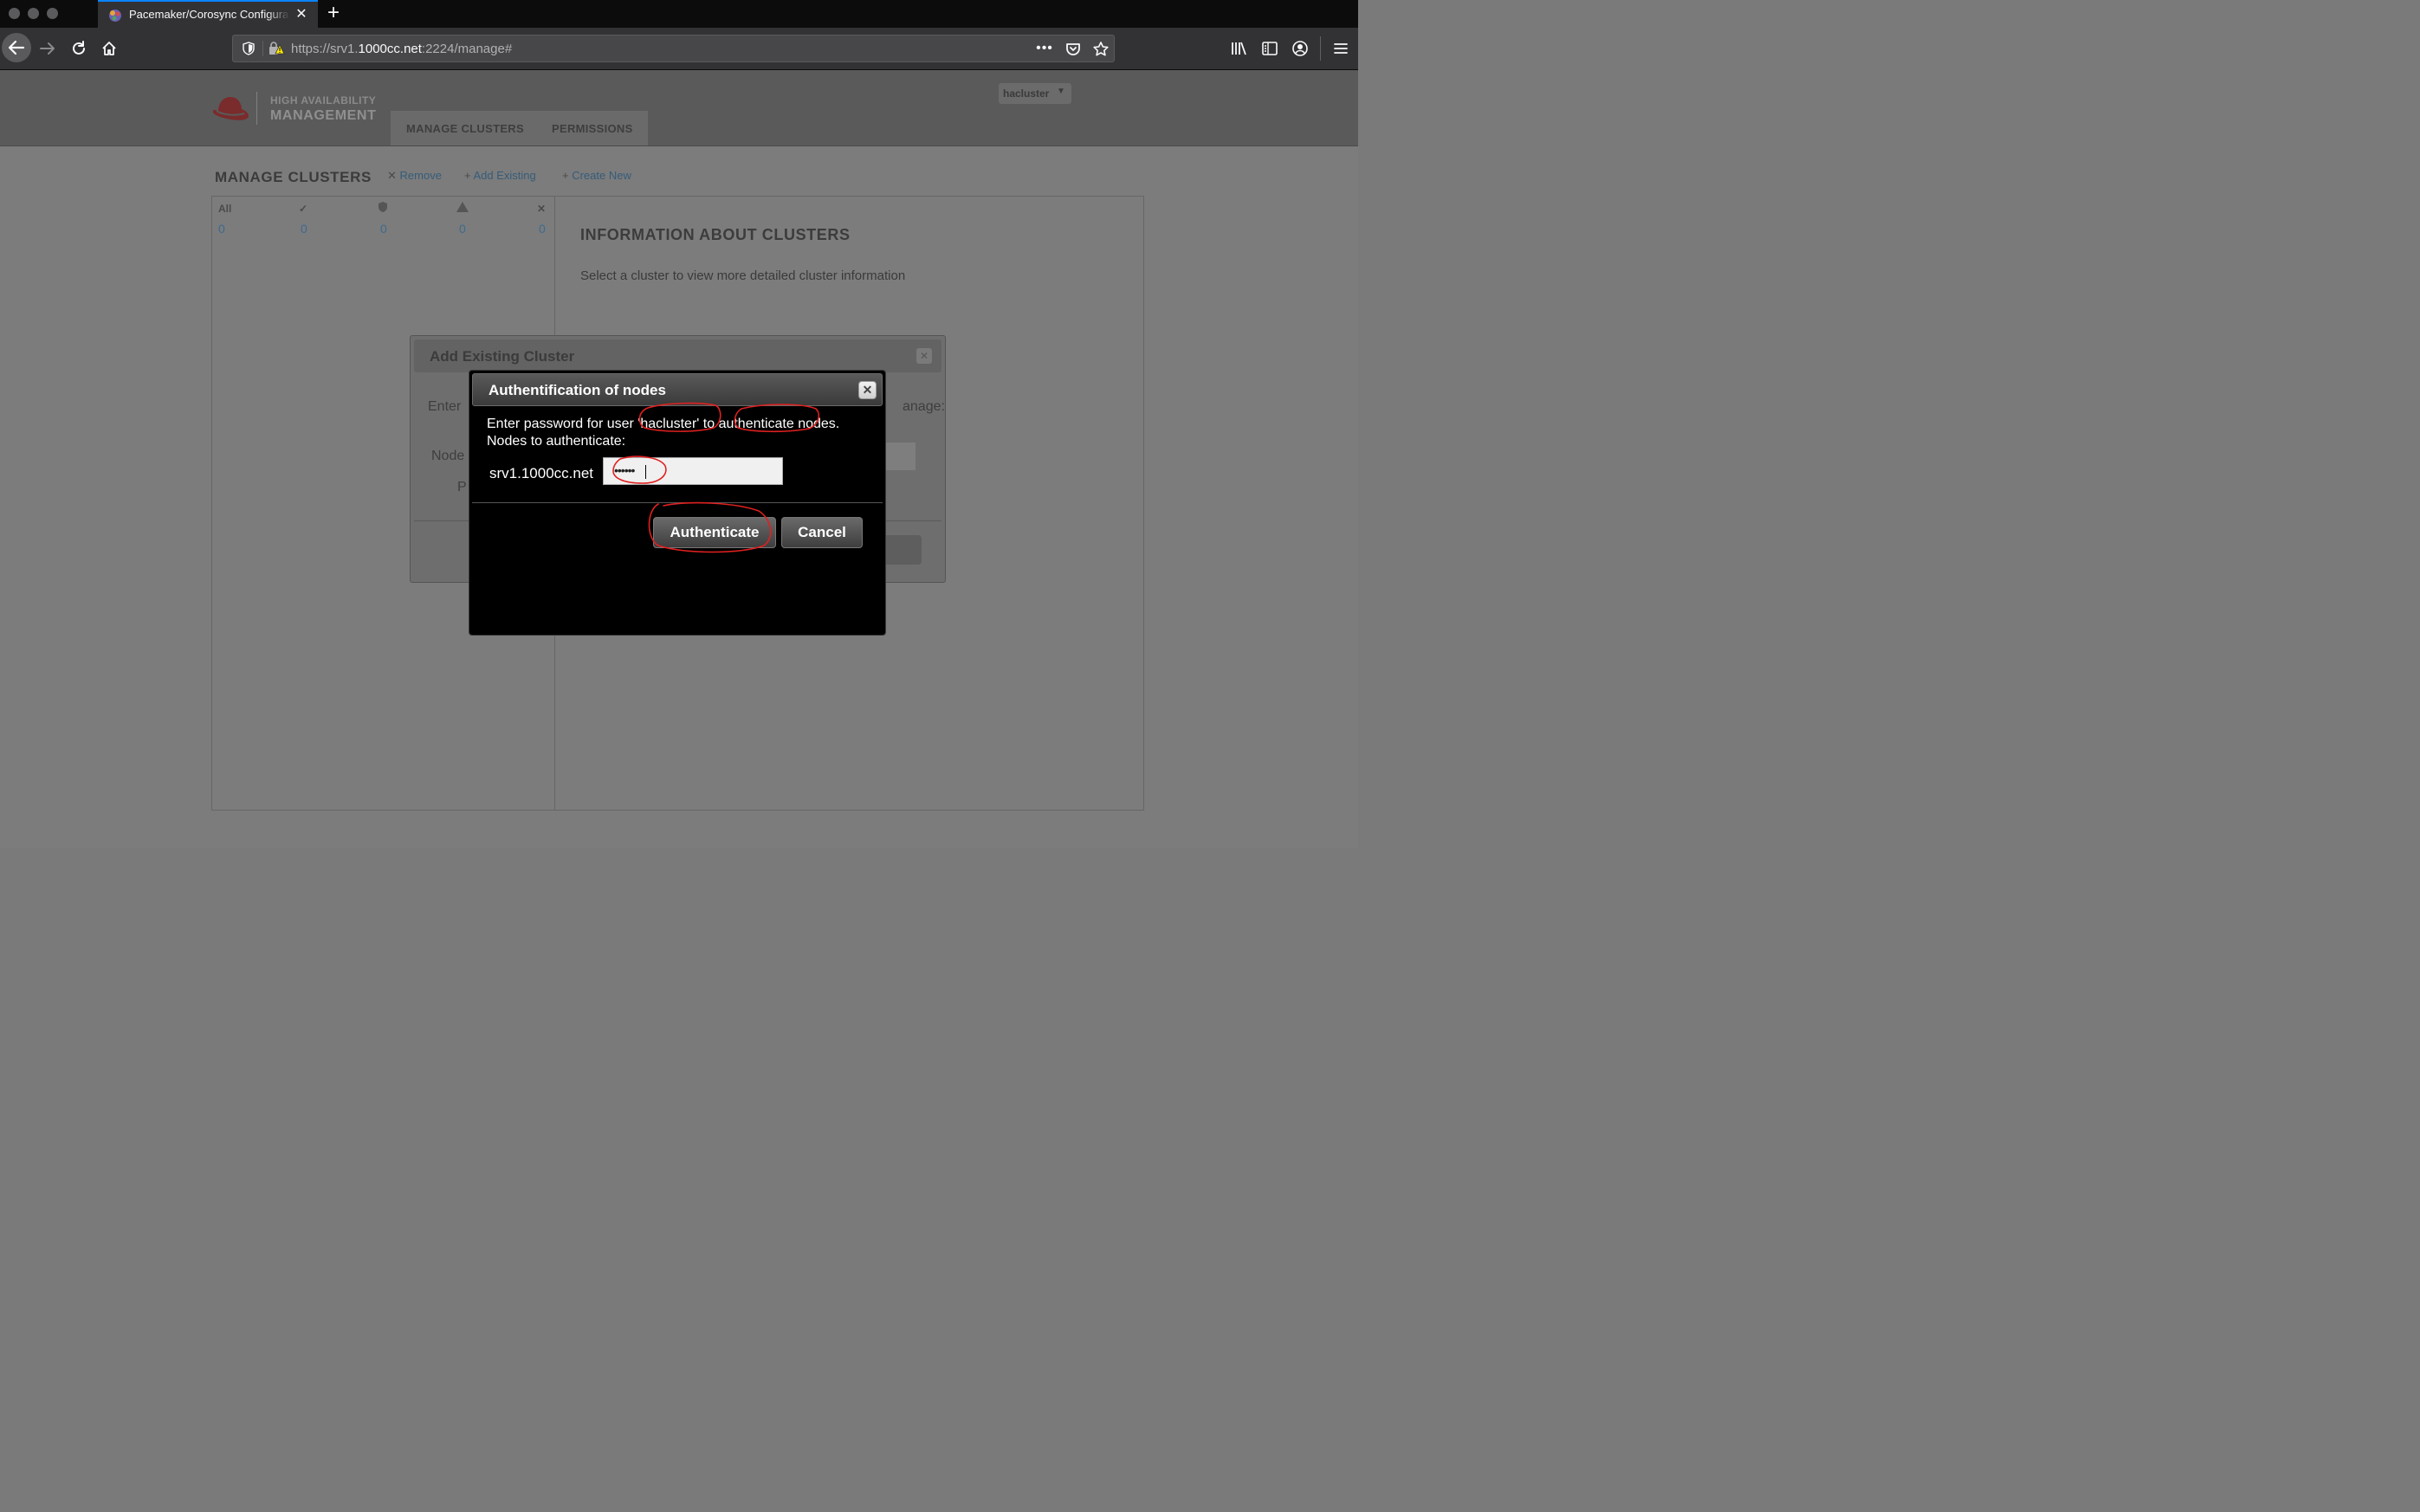 The width and height of the screenshot is (2420, 1512). Describe the element at coordinates (383, 207) in the screenshot. I see `filter-error-shield-icon` at that location.